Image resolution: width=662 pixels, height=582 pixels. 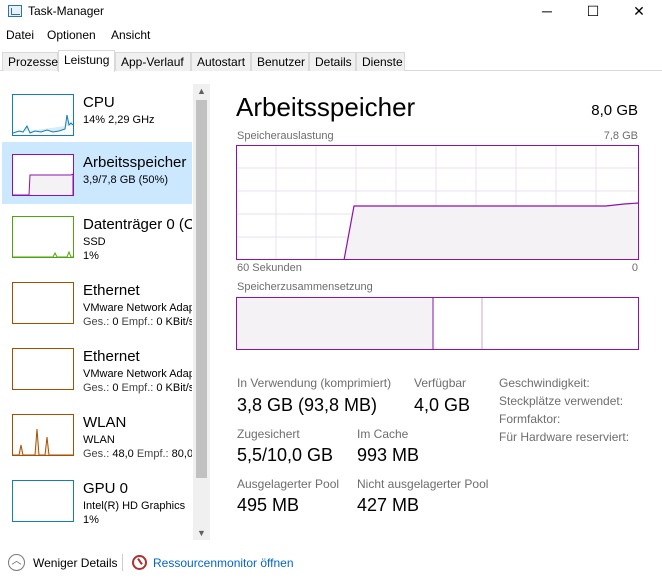 I want to click on committed-value: 5,5/10,0 GB, so click(x=285, y=455).